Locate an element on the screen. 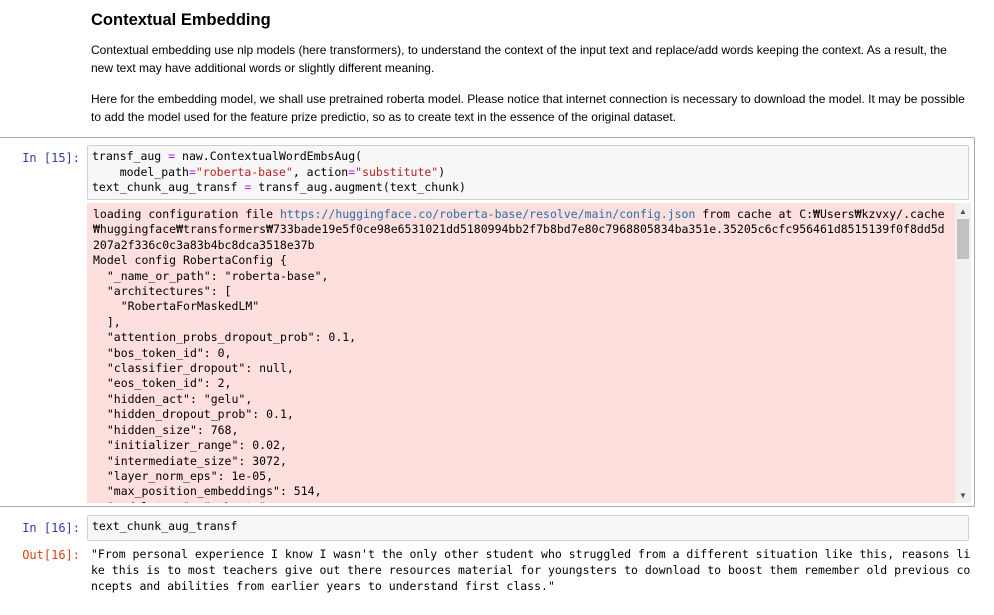 The width and height of the screenshot is (994, 615). scroll-up-arrow-icon: ▲ is located at coordinates (963, 211).